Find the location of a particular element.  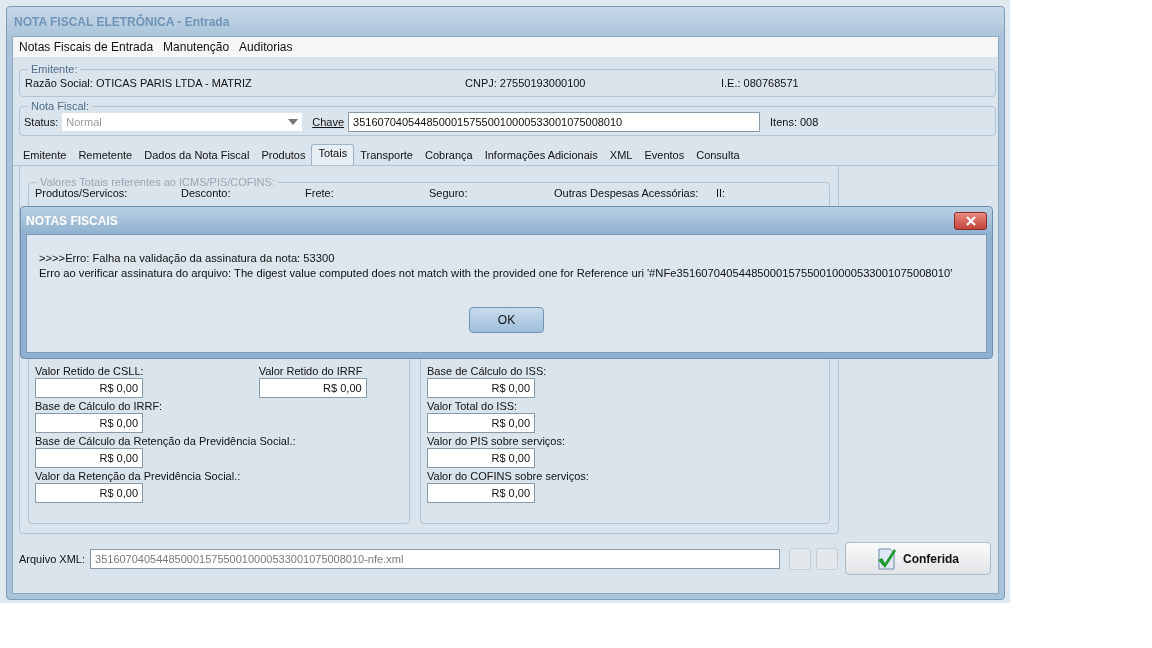

field-label: Seguro: is located at coordinates (449, 193).